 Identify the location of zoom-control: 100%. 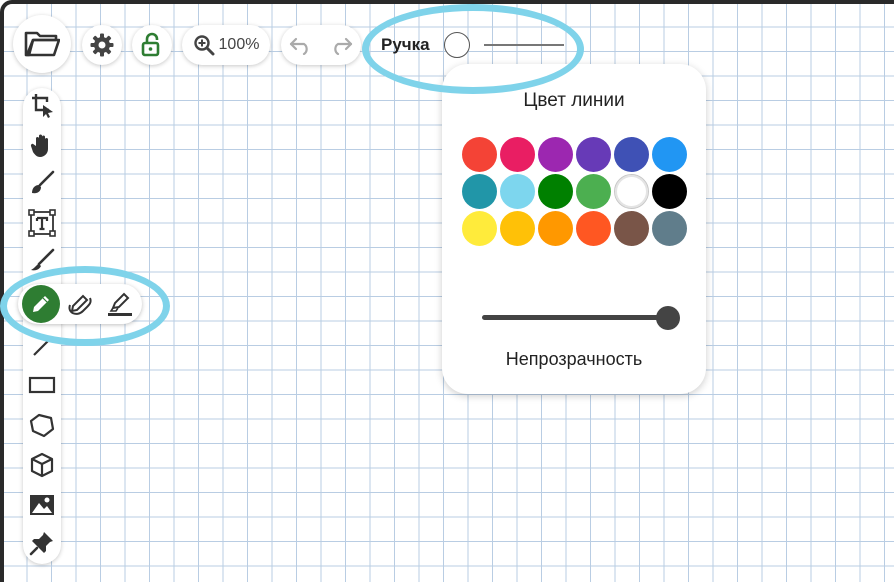
(226, 45).